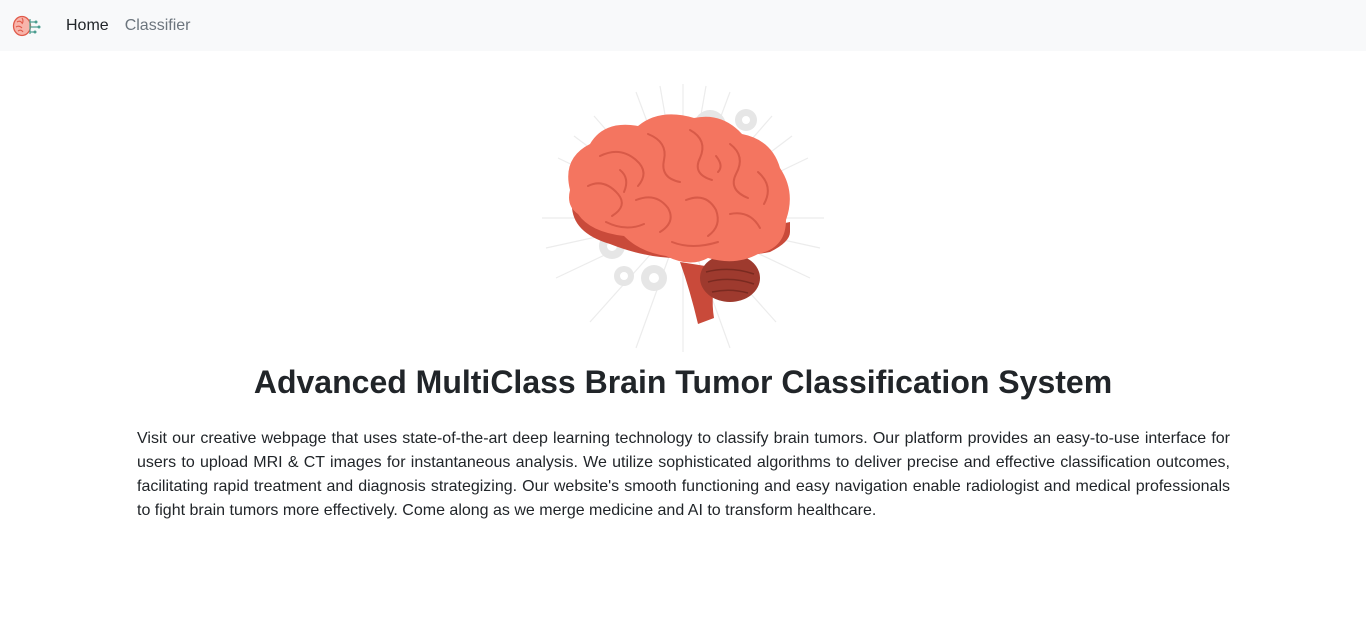  What do you see at coordinates (683, 25) in the screenshot?
I see `navbar: Home Classifier` at bounding box center [683, 25].